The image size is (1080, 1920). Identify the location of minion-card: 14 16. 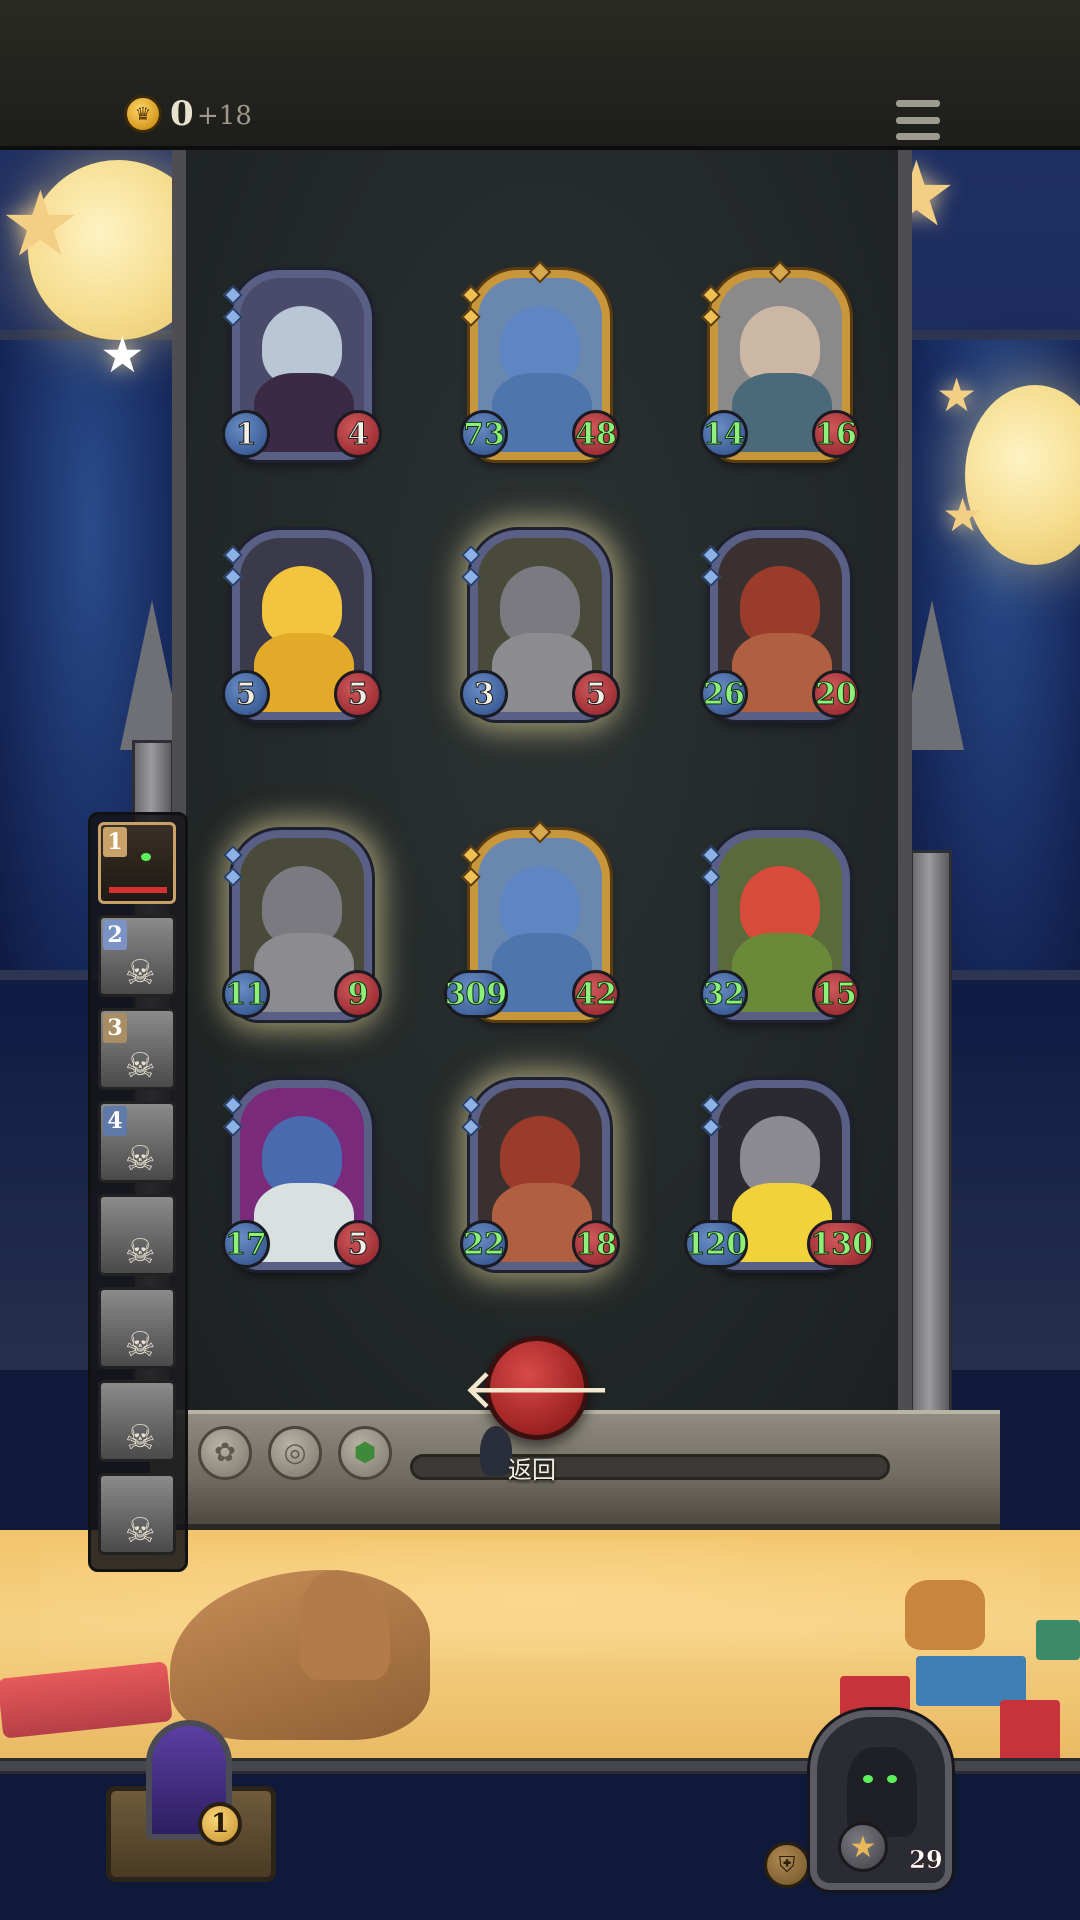
(780, 360).